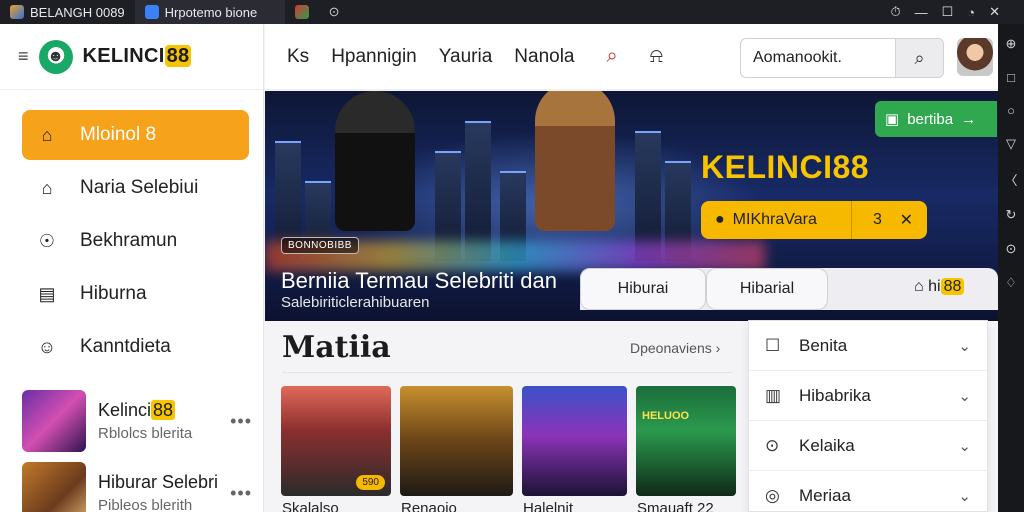 The image size is (1024, 512). I want to click on list-item: Hiburar Selebri Pibleos blerith •••, so click(138, 487).